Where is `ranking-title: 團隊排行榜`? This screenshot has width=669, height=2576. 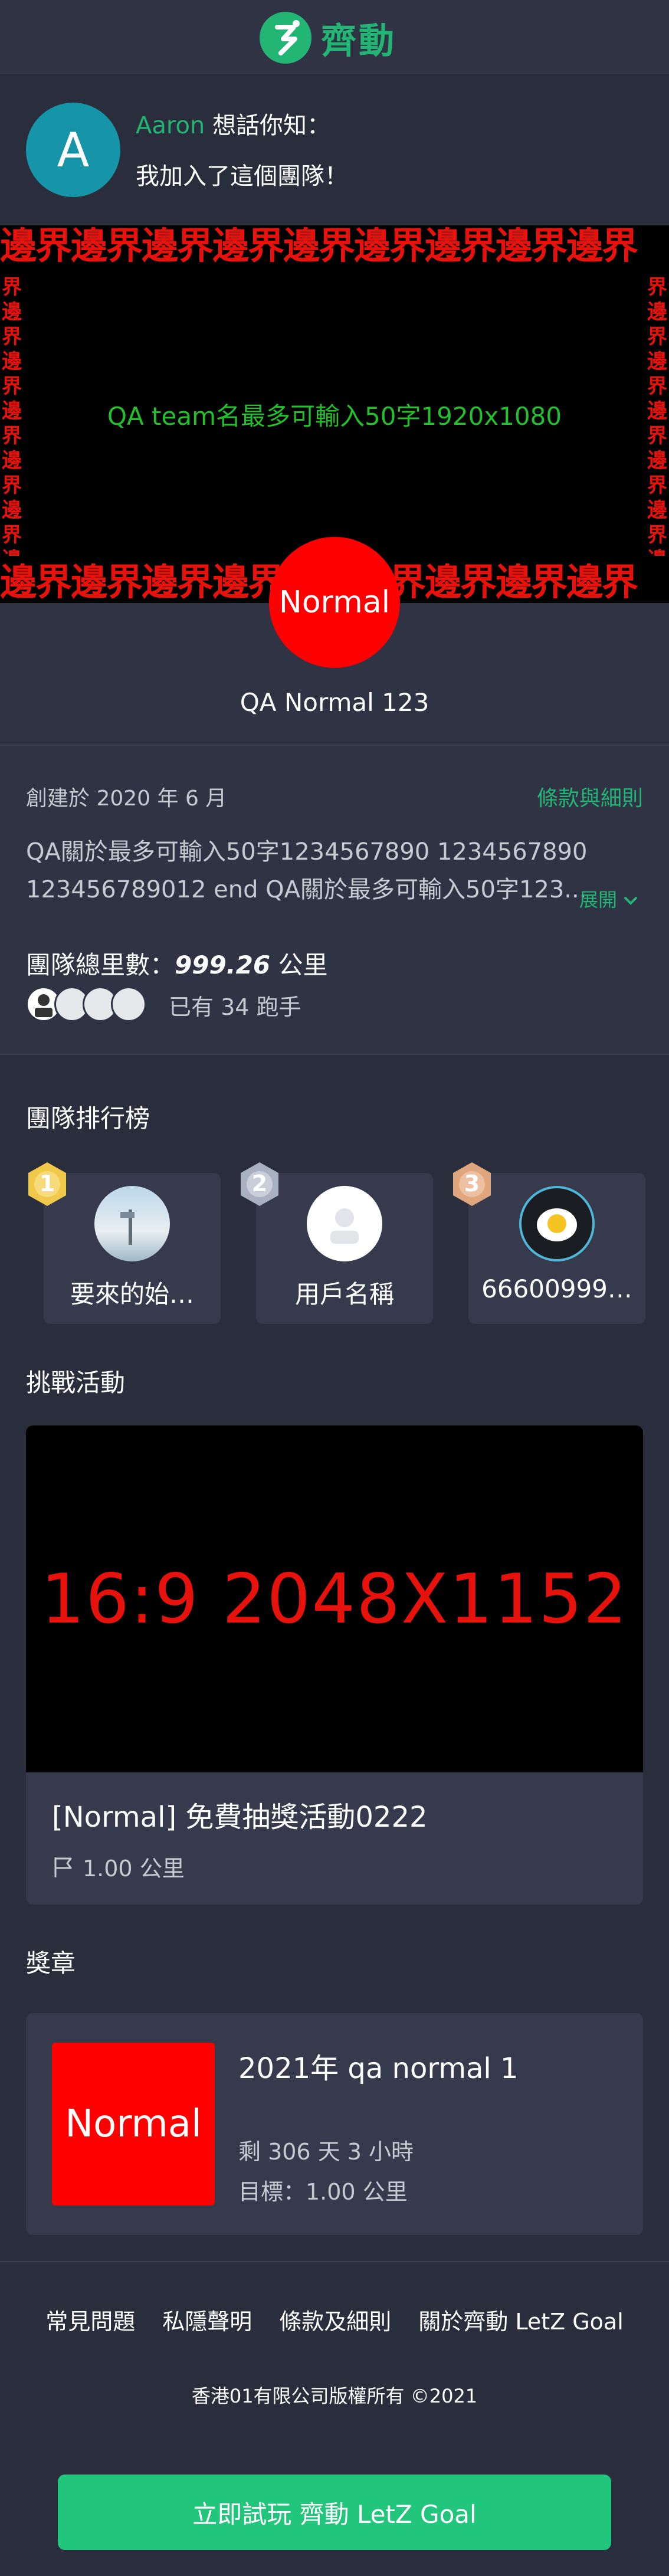
ranking-title: 團隊排行榜 is located at coordinates (88, 1118).